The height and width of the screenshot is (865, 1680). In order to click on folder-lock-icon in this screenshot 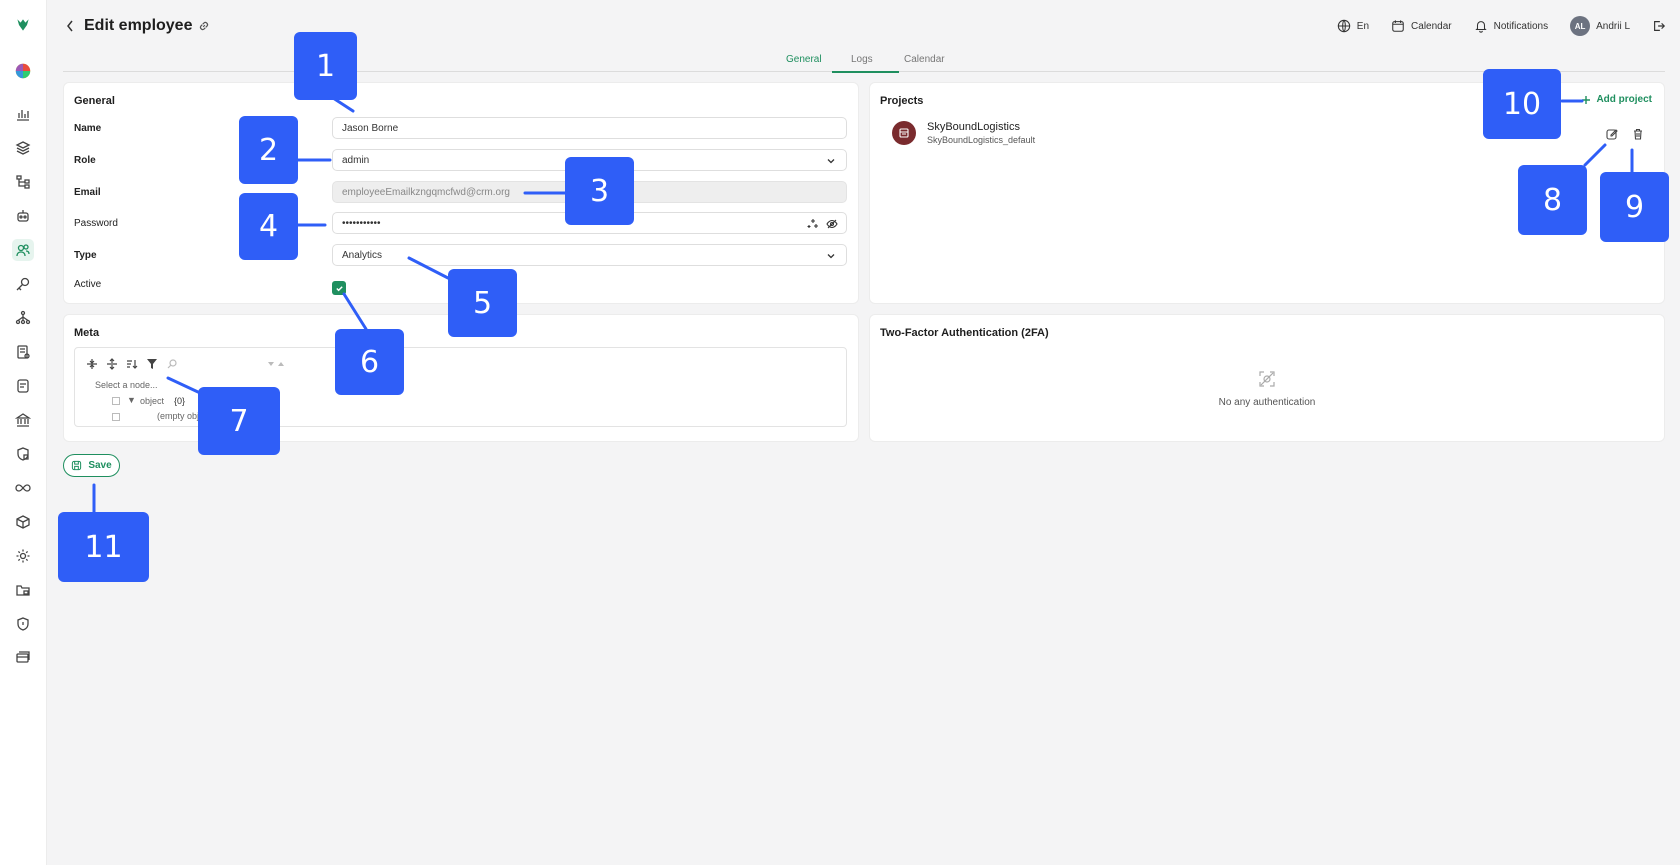, I will do `click(23, 590)`.